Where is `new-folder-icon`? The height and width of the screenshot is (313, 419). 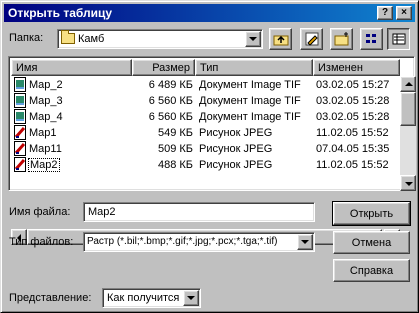
new-folder-icon is located at coordinates (341, 39).